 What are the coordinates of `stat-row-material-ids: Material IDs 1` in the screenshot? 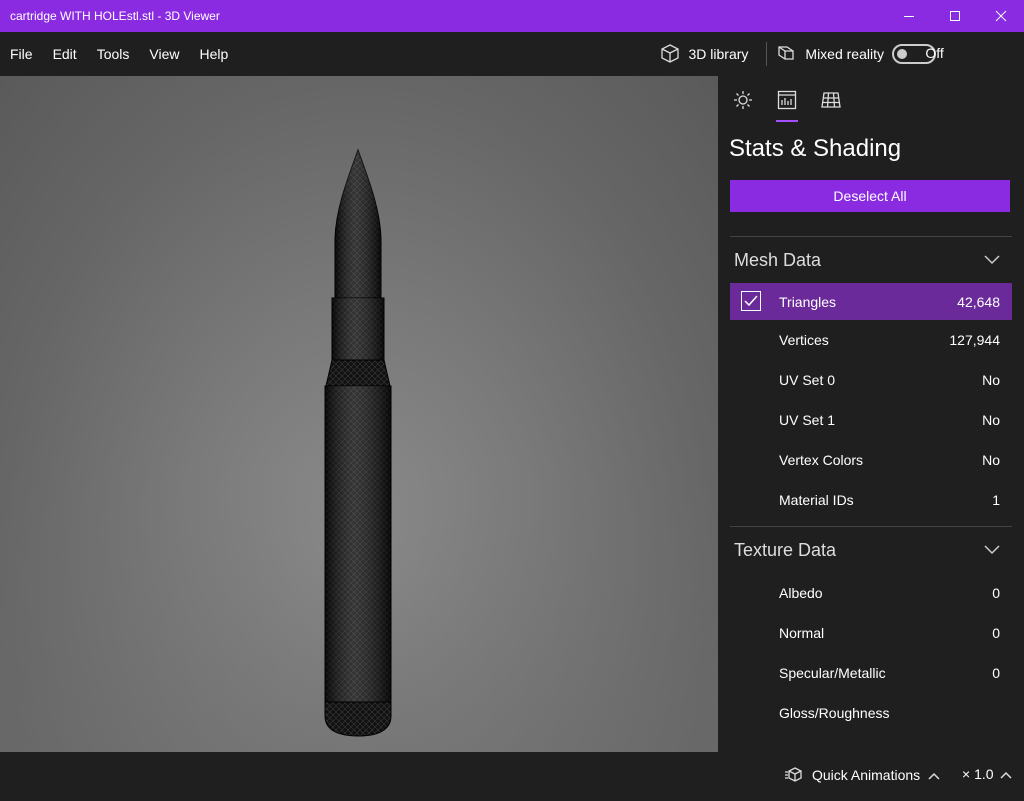 It's located at (871, 500).